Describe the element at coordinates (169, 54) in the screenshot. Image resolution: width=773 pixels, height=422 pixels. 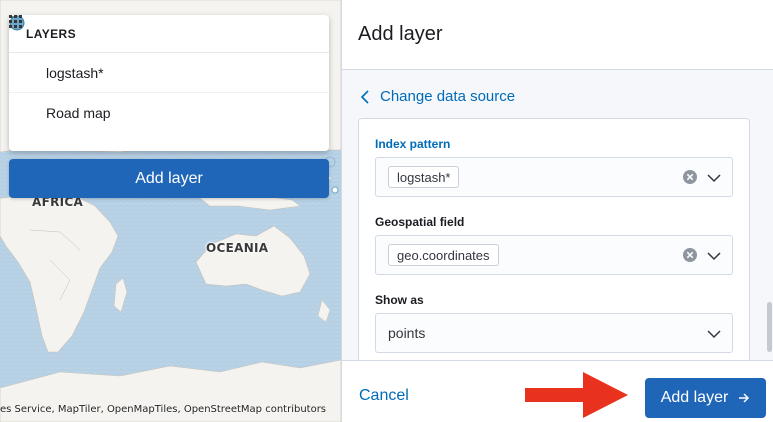
I see `layer-item-logstash: logstash*` at that location.